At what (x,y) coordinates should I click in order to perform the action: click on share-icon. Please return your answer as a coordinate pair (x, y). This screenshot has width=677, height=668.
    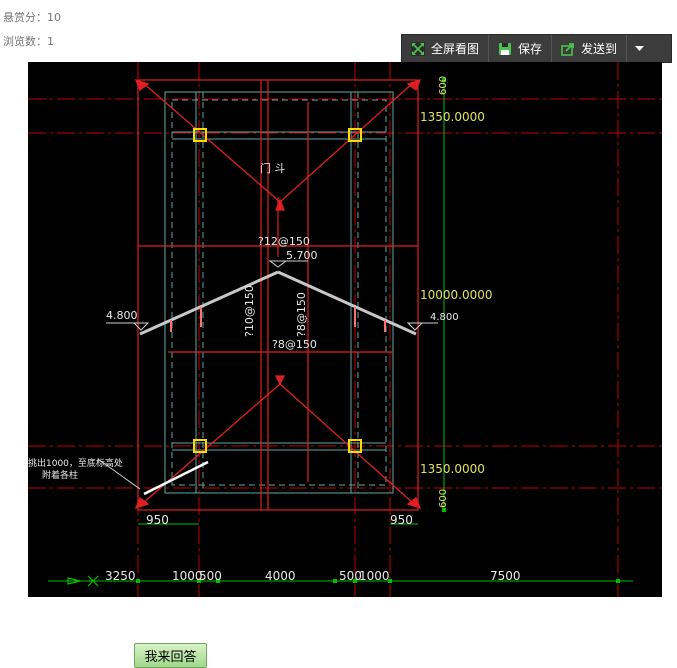
    Looking at the image, I should click on (567, 49).